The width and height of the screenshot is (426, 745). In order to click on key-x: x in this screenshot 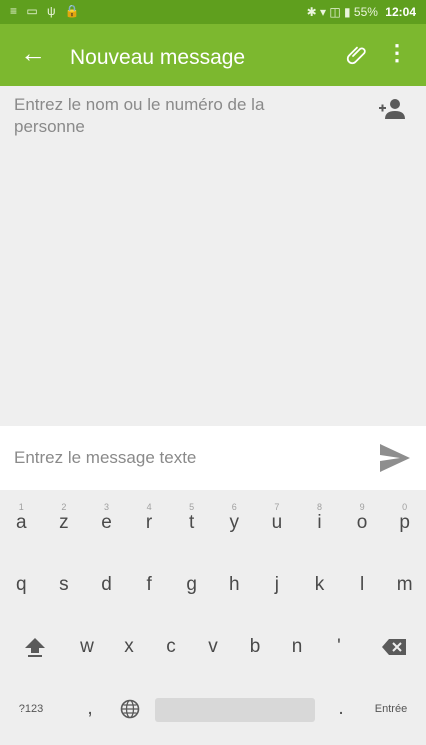, I will do `click(129, 647)`.